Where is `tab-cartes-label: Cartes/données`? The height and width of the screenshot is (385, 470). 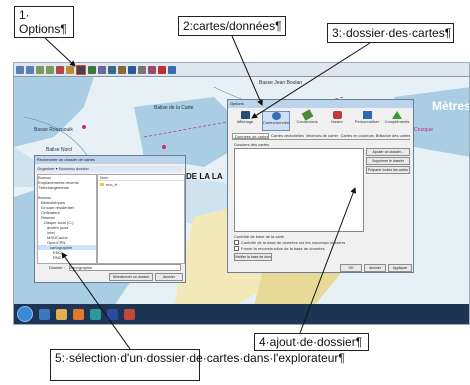
tab-cartes-label: Cartes/données is located at coordinates (276, 122).